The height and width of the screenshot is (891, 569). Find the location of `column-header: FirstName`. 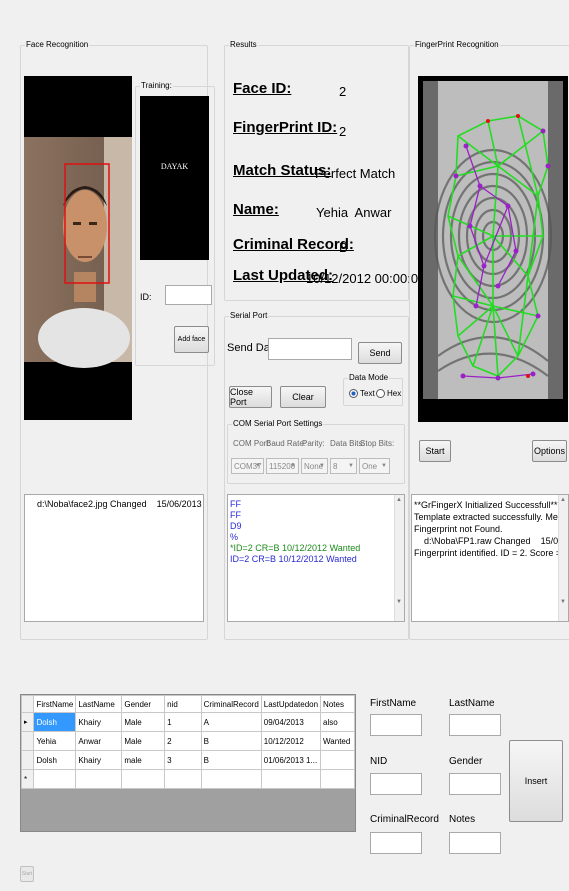

column-header: FirstName is located at coordinates (55, 704).